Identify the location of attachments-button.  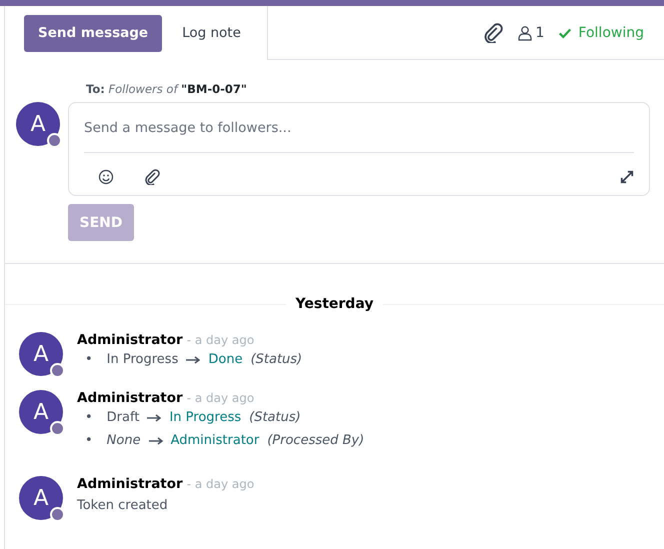
(492, 32).